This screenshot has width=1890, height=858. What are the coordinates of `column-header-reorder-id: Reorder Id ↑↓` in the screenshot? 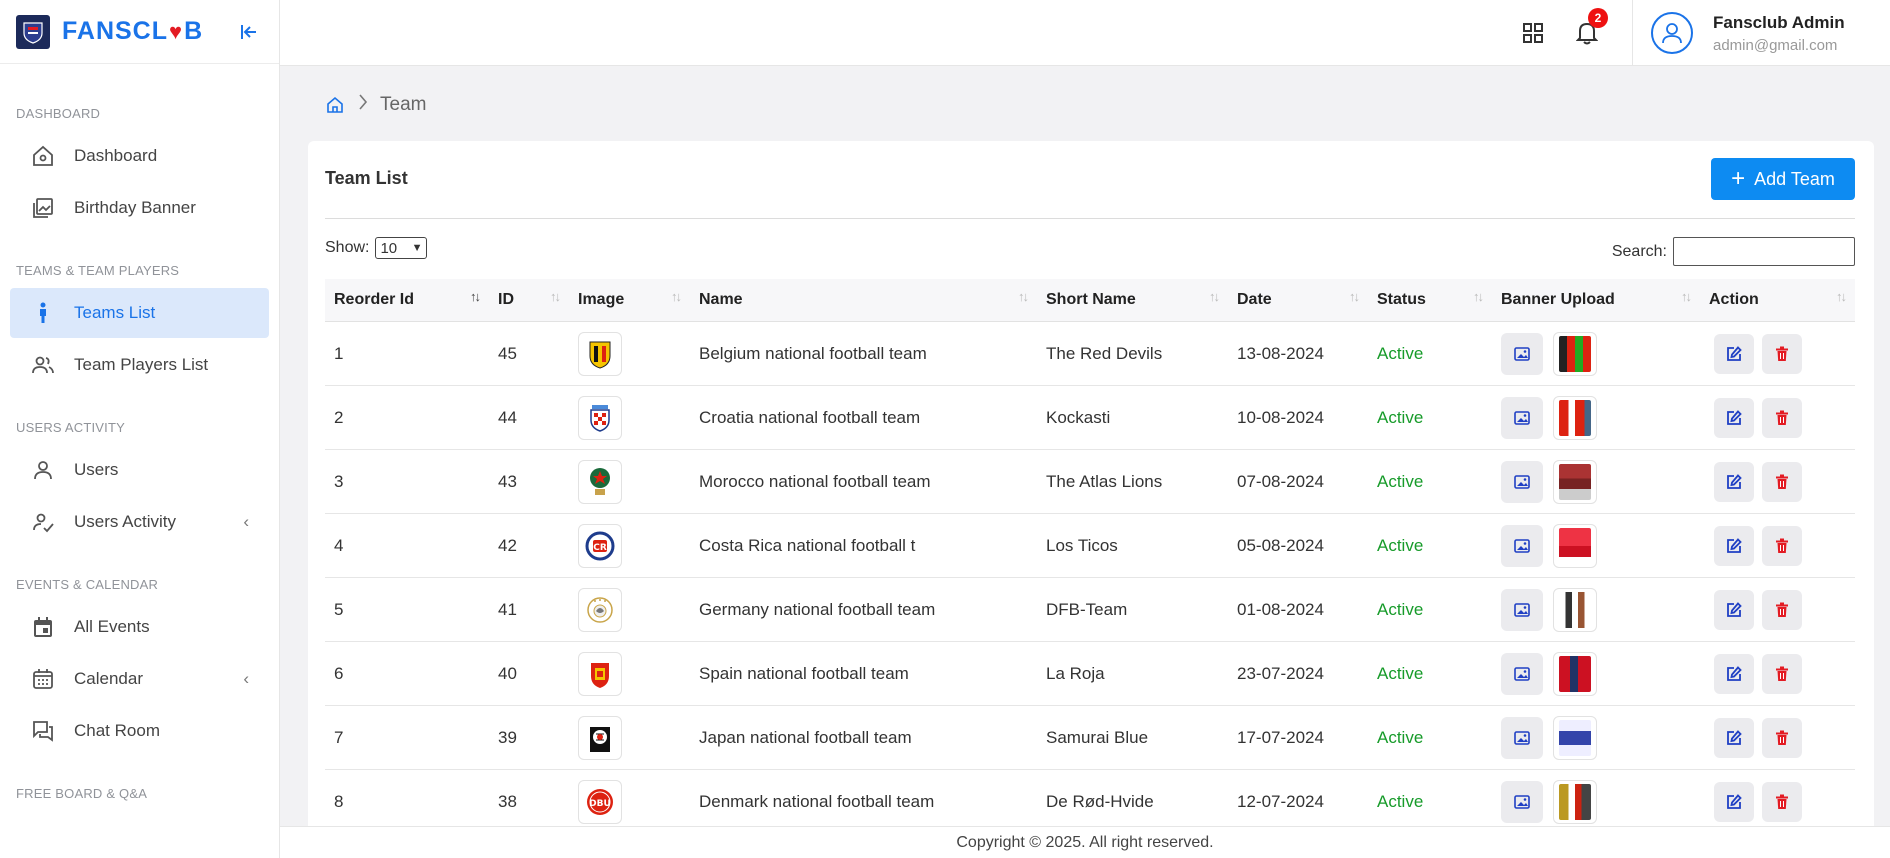 It's located at (407, 300).